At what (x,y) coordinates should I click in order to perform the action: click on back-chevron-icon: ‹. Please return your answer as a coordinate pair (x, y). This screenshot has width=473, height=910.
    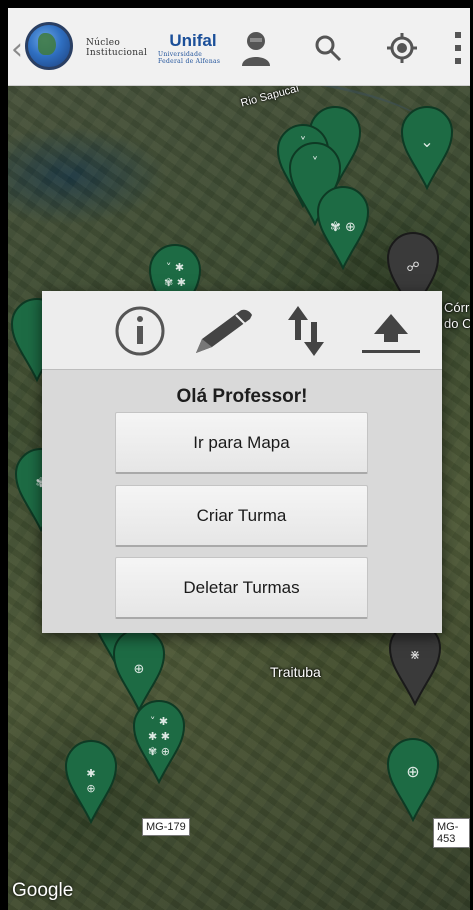
    Looking at the image, I should click on (17, 49).